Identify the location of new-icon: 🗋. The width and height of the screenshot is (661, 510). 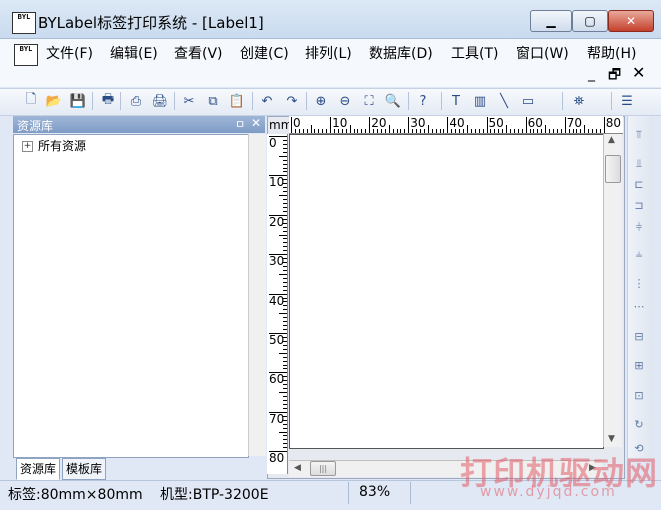
(31, 101).